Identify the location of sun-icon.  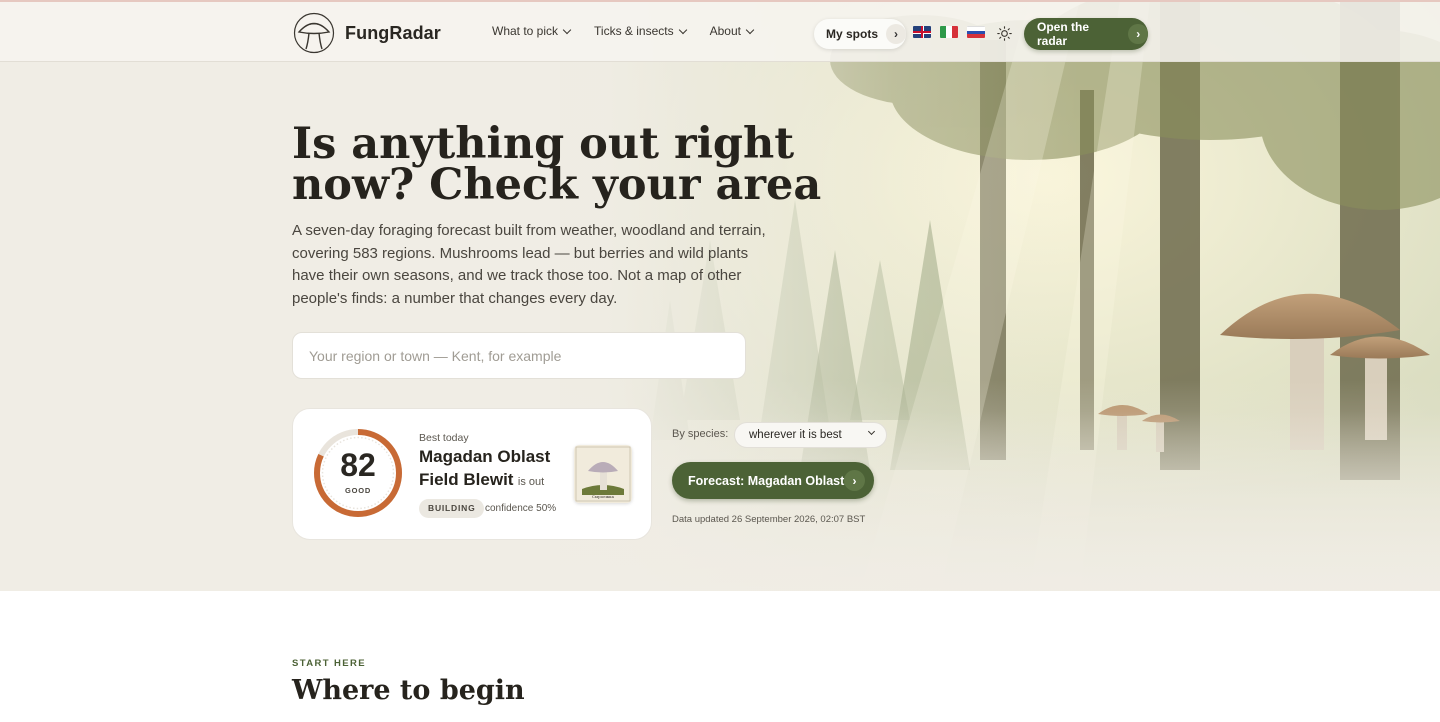
(1004, 33).